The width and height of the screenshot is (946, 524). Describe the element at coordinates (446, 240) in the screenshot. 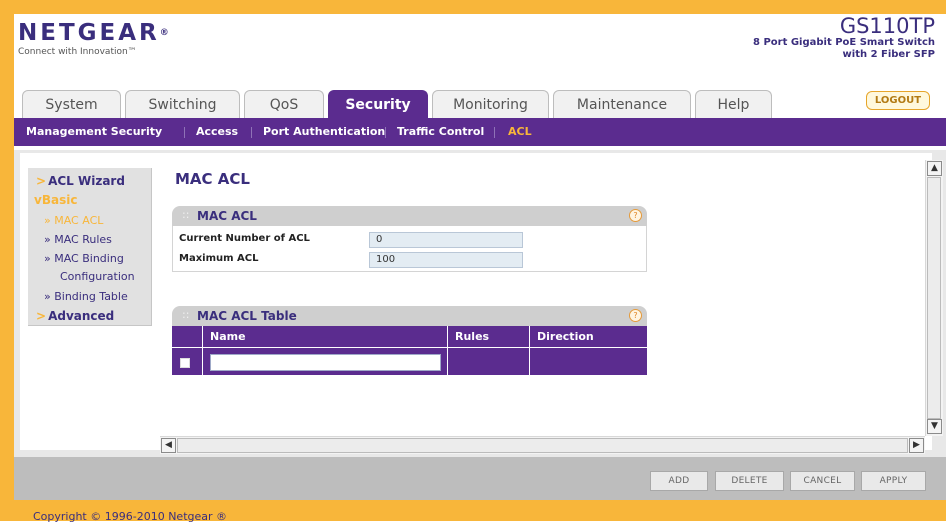

I see `current-acl-value: 0` at that location.